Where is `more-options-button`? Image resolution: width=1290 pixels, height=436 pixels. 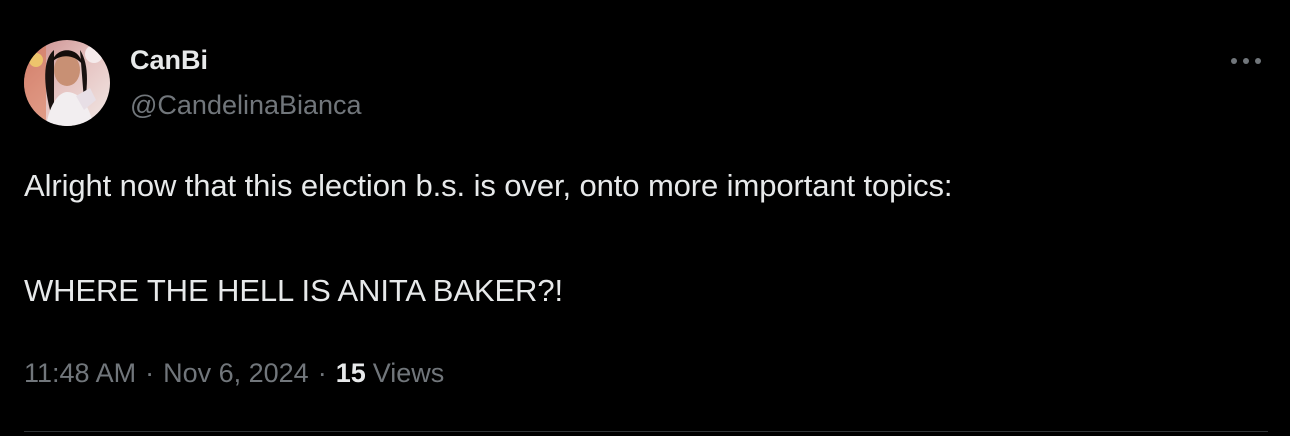 more-options-button is located at coordinates (1246, 61).